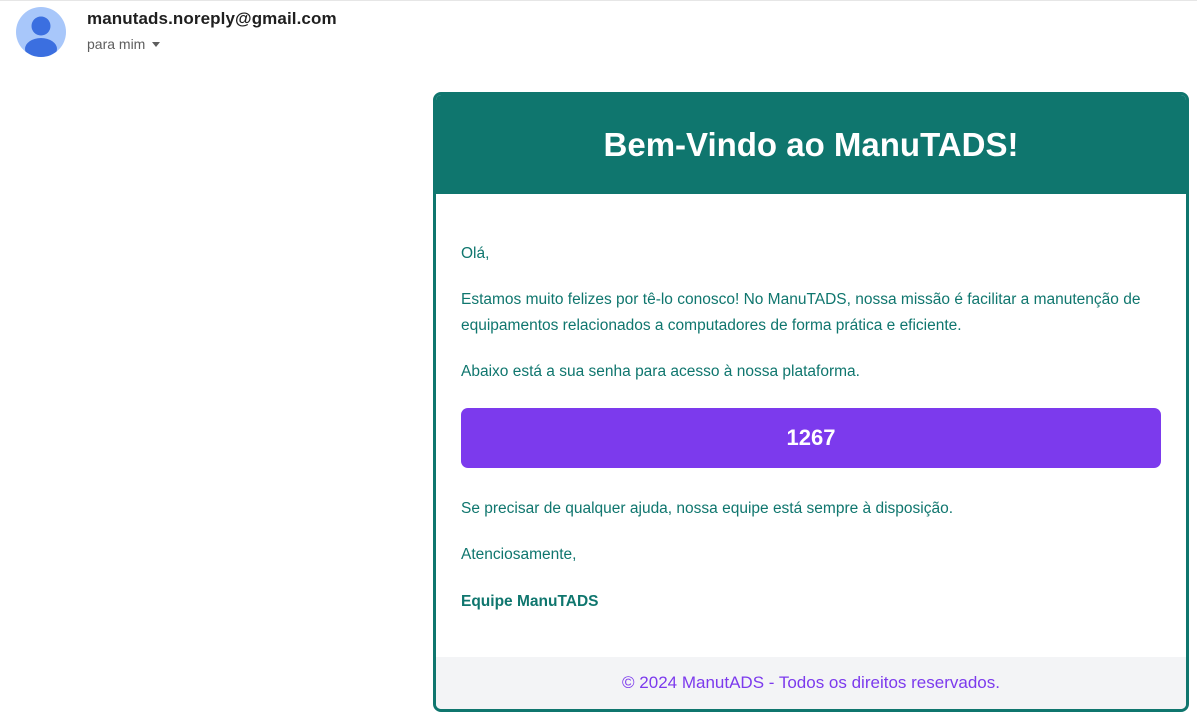 This screenshot has width=1197, height=719. I want to click on closing: Atenciosamente,, so click(519, 554).